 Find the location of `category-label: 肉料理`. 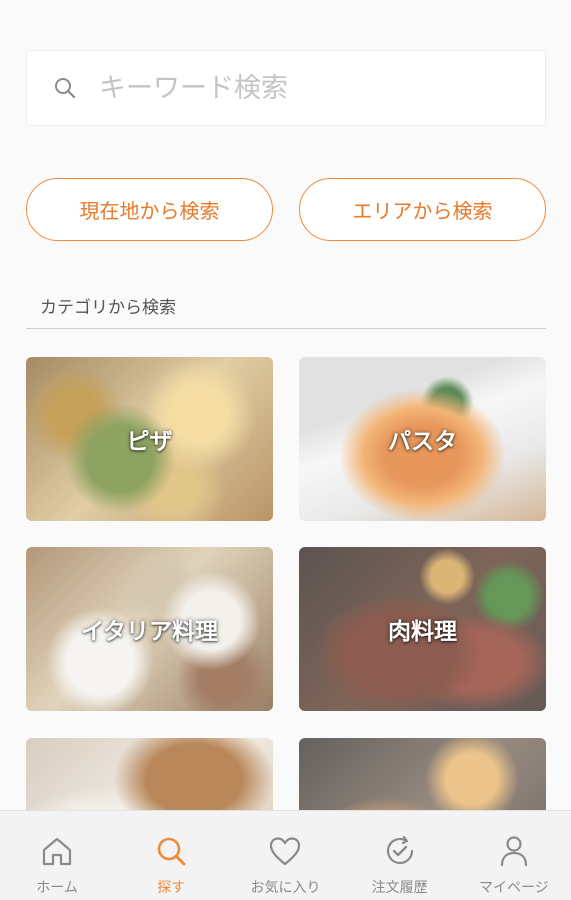

category-label: 肉料理 is located at coordinates (422, 632).